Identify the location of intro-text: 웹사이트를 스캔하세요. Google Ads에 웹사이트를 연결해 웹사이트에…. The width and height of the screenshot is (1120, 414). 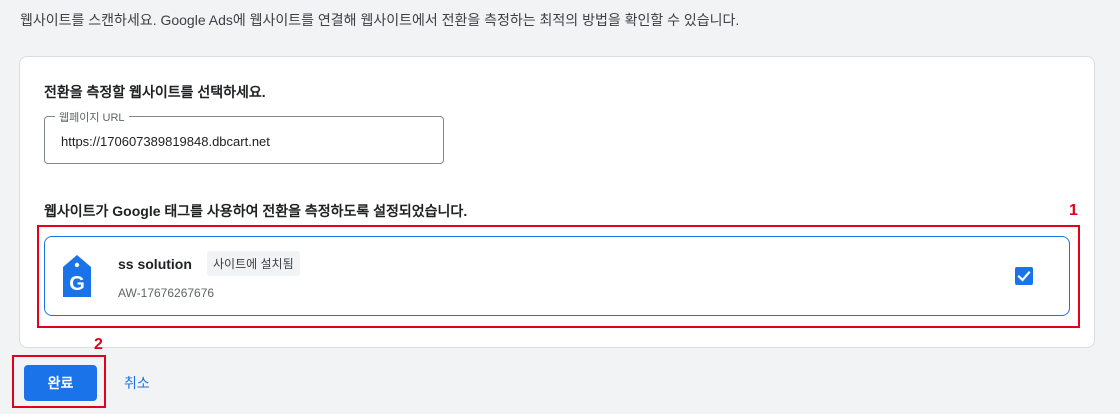
(380, 20).